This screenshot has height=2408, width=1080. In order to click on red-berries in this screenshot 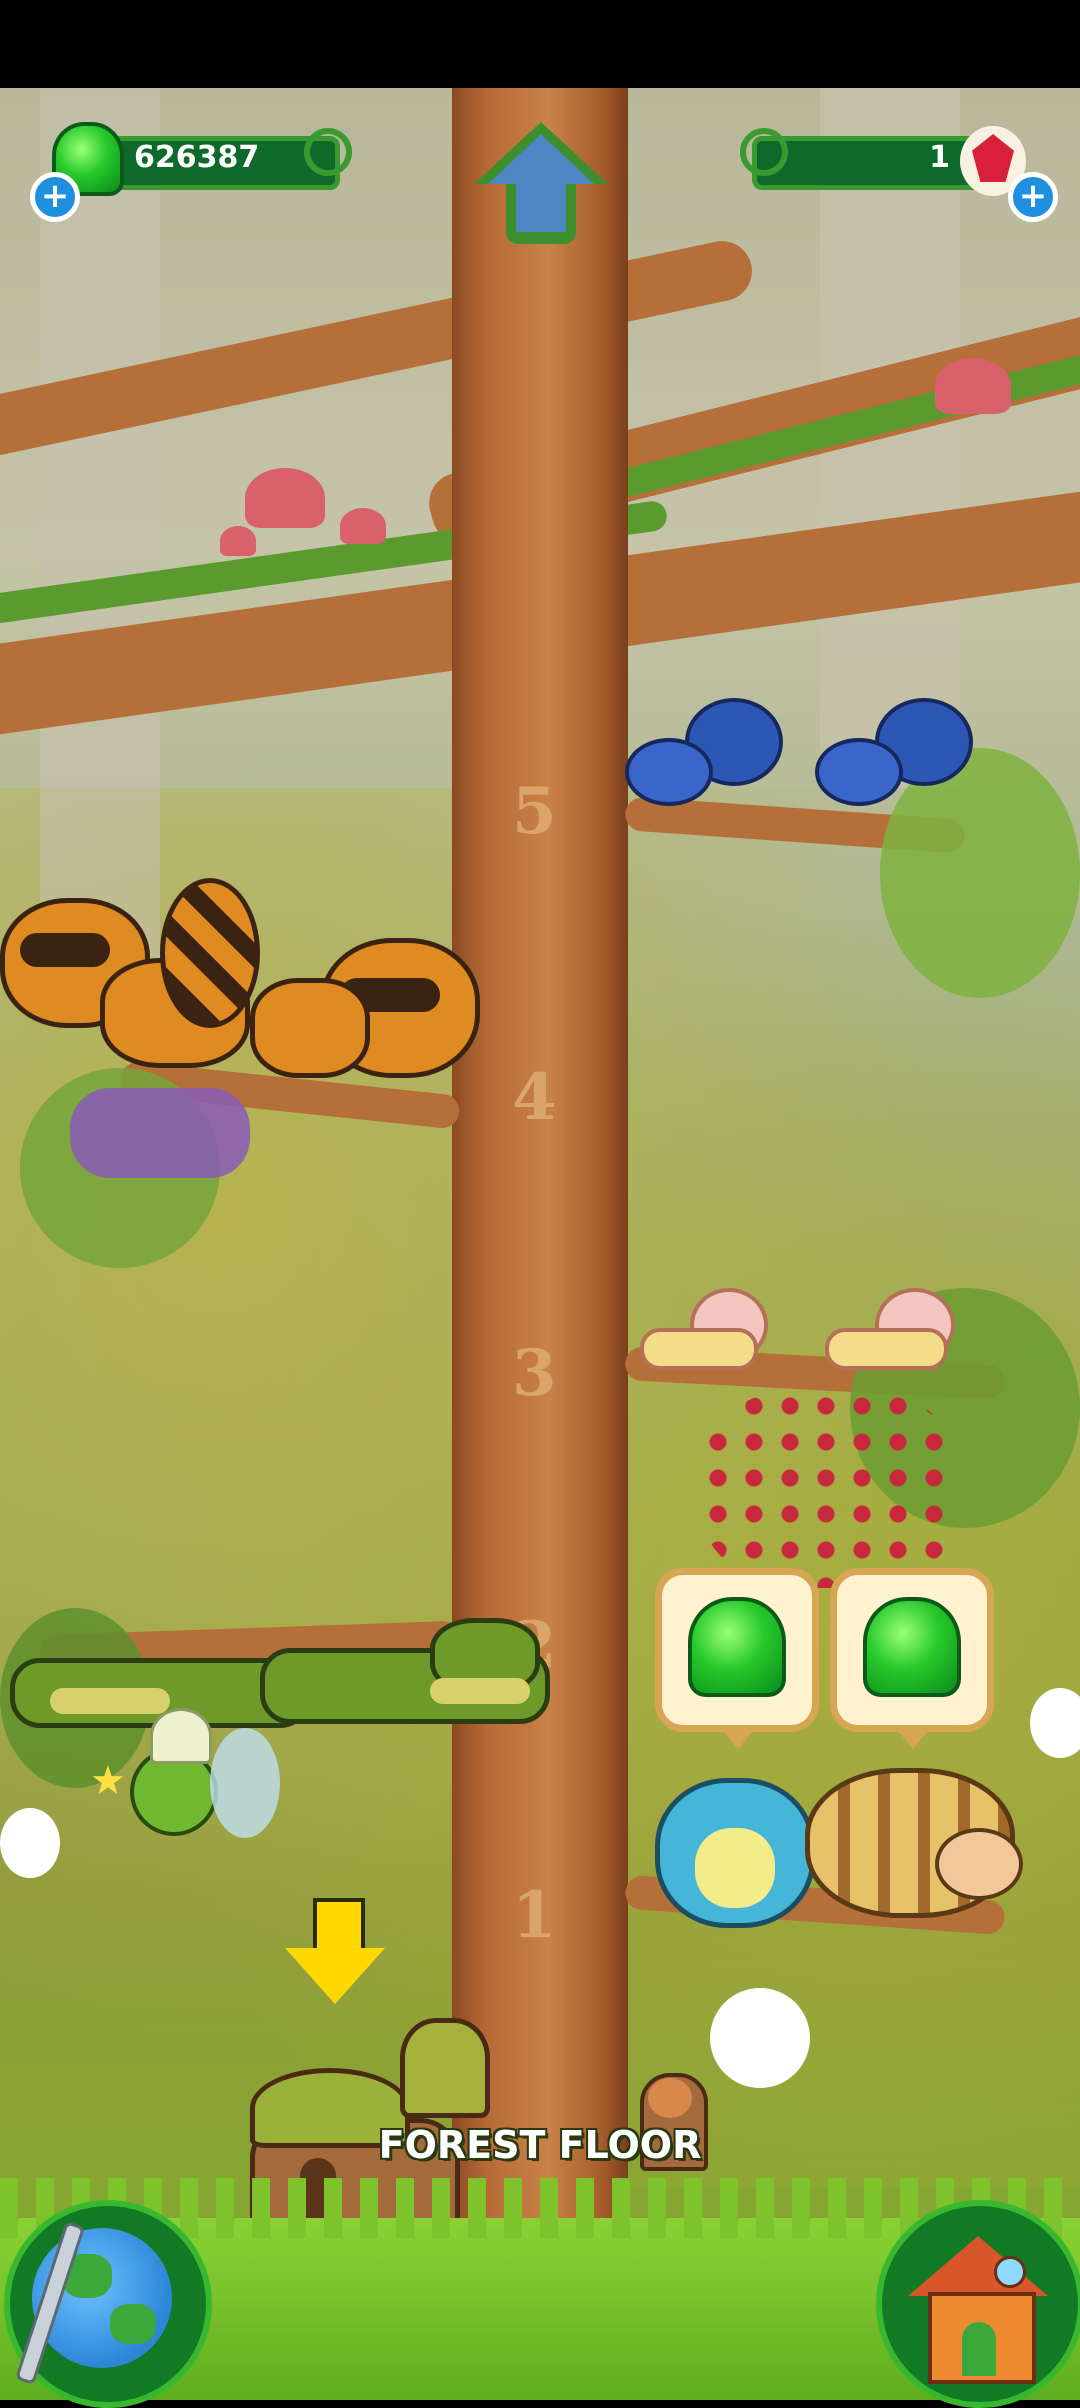, I will do `click(830, 1488)`.